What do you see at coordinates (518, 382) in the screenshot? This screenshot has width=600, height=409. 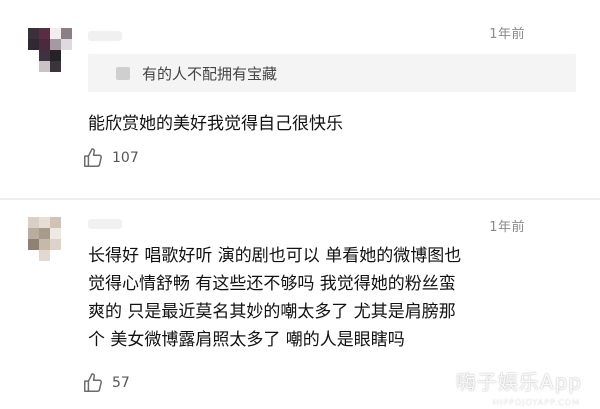 I see `watermark-logo: 嗨子娱乐App` at bounding box center [518, 382].